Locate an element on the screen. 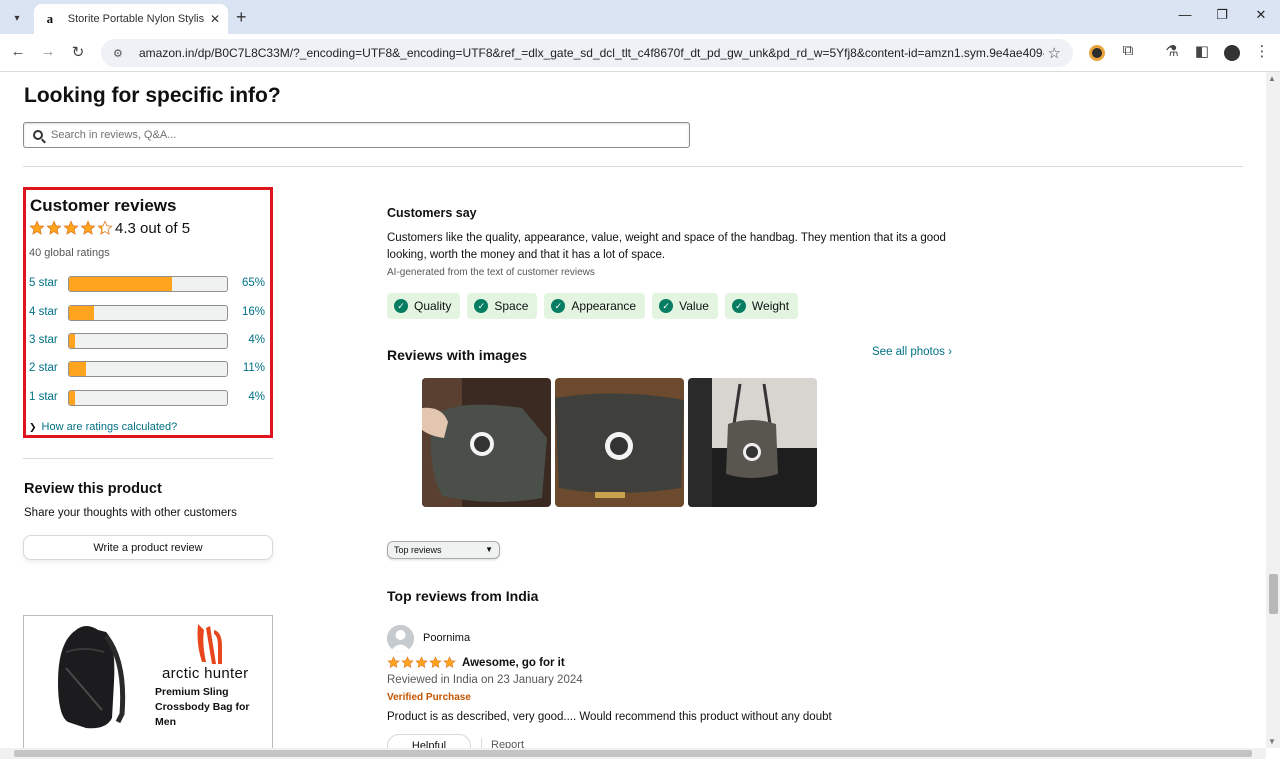 The height and width of the screenshot is (759, 1280). ad-line: Premium Sling is located at coordinates (192, 692).